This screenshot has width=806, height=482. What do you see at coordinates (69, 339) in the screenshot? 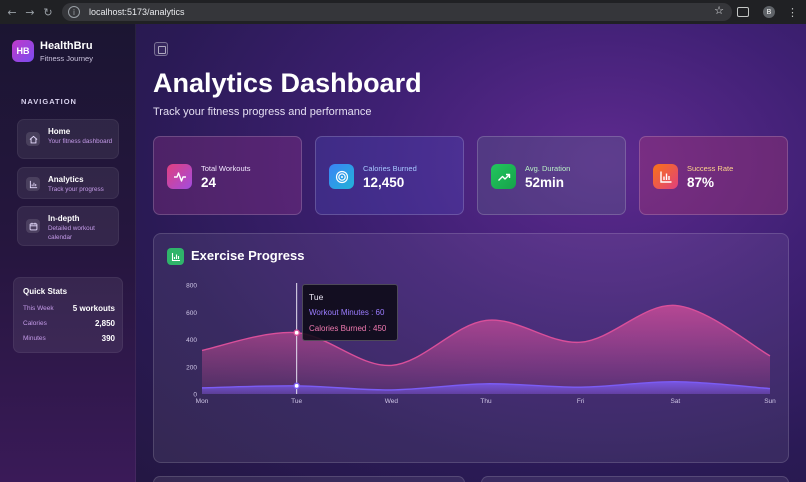
I see `quick-stat-row: Minutes 390` at bounding box center [69, 339].